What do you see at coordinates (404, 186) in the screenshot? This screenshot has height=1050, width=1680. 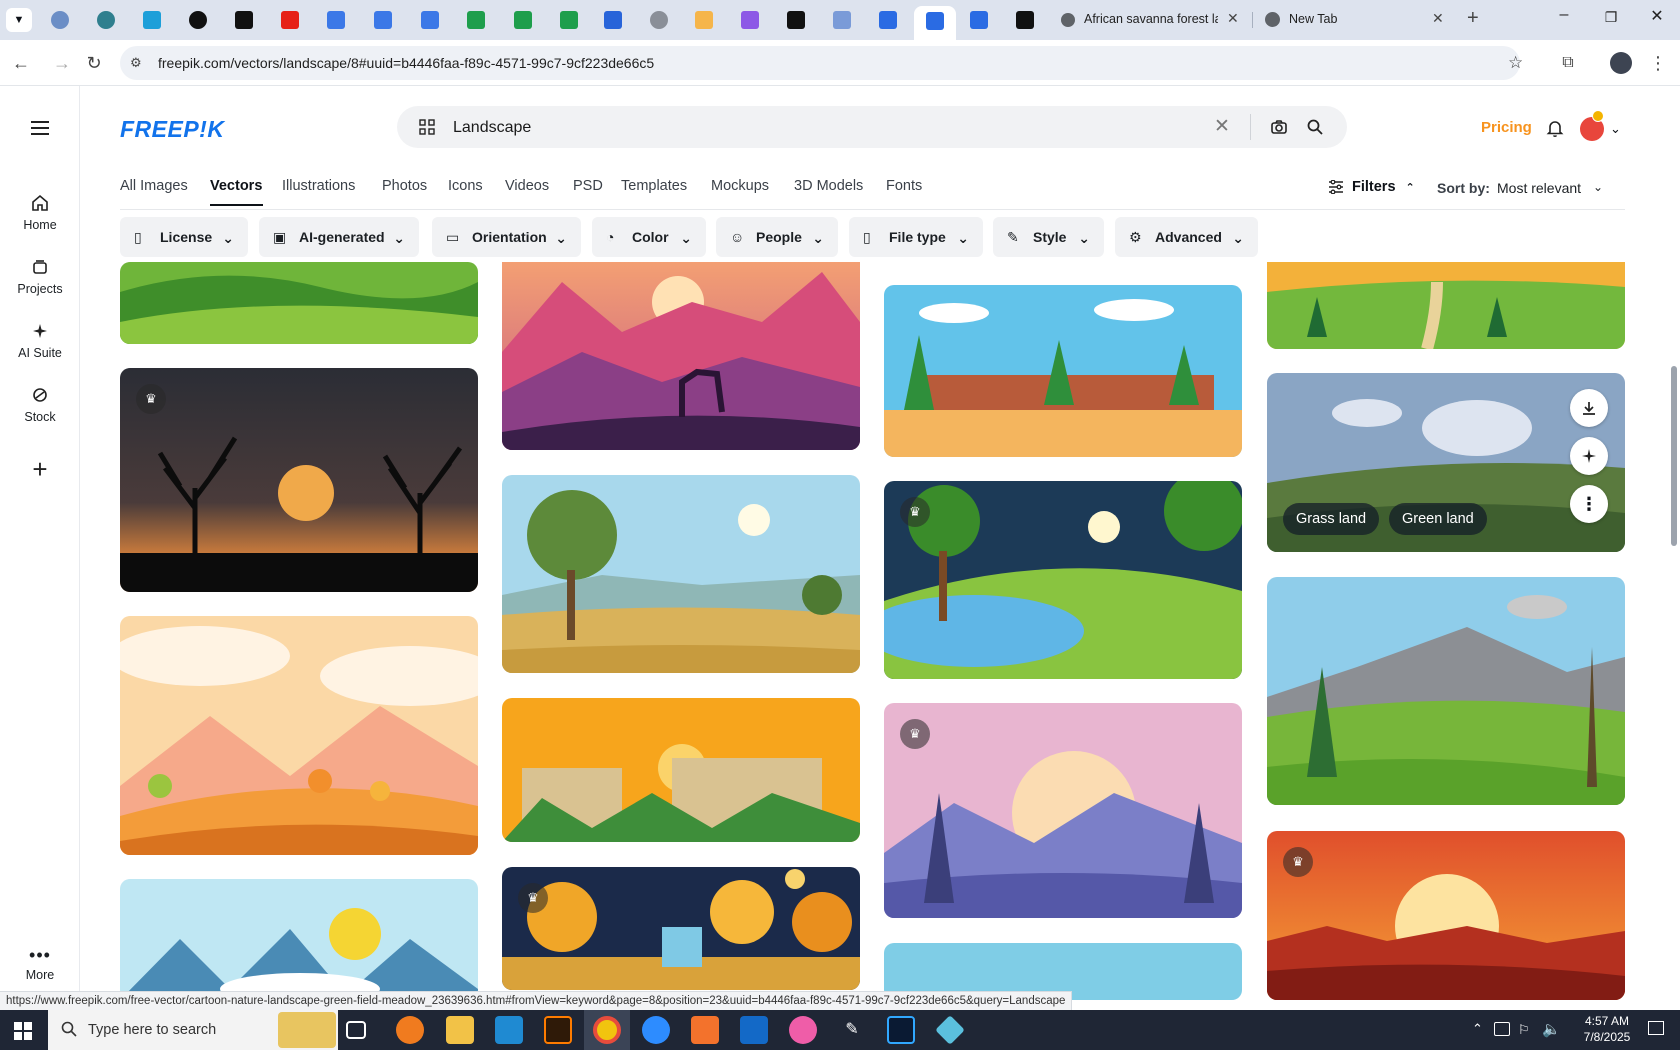 I see `tab-photos: Photos` at bounding box center [404, 186].